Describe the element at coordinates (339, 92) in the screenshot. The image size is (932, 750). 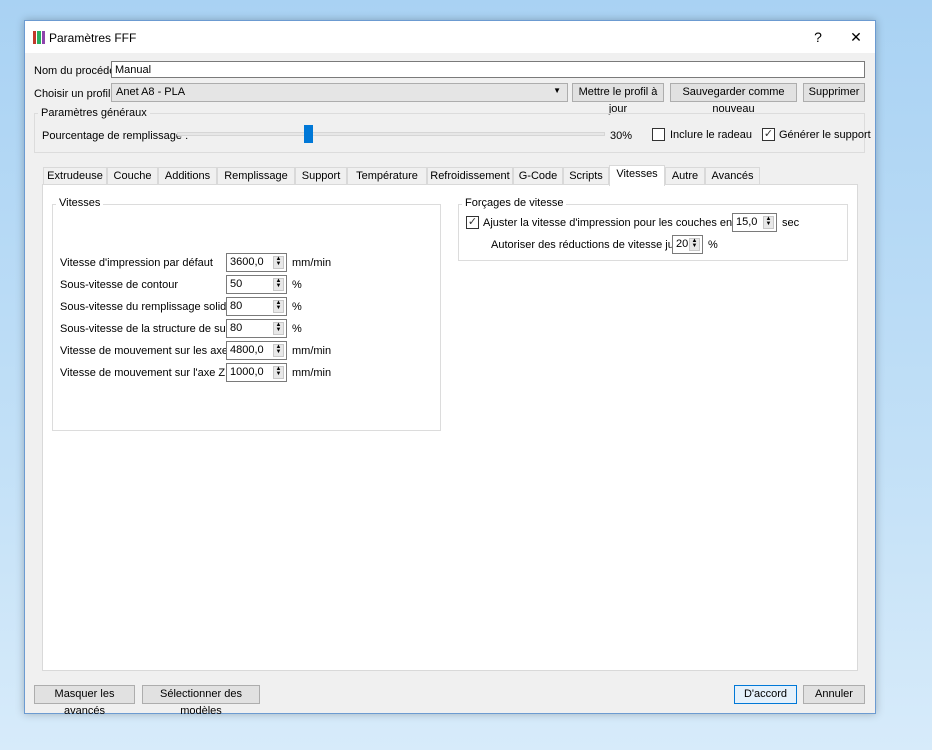
I see `profile-select: Anet A8 - PLA ▼` at that location.